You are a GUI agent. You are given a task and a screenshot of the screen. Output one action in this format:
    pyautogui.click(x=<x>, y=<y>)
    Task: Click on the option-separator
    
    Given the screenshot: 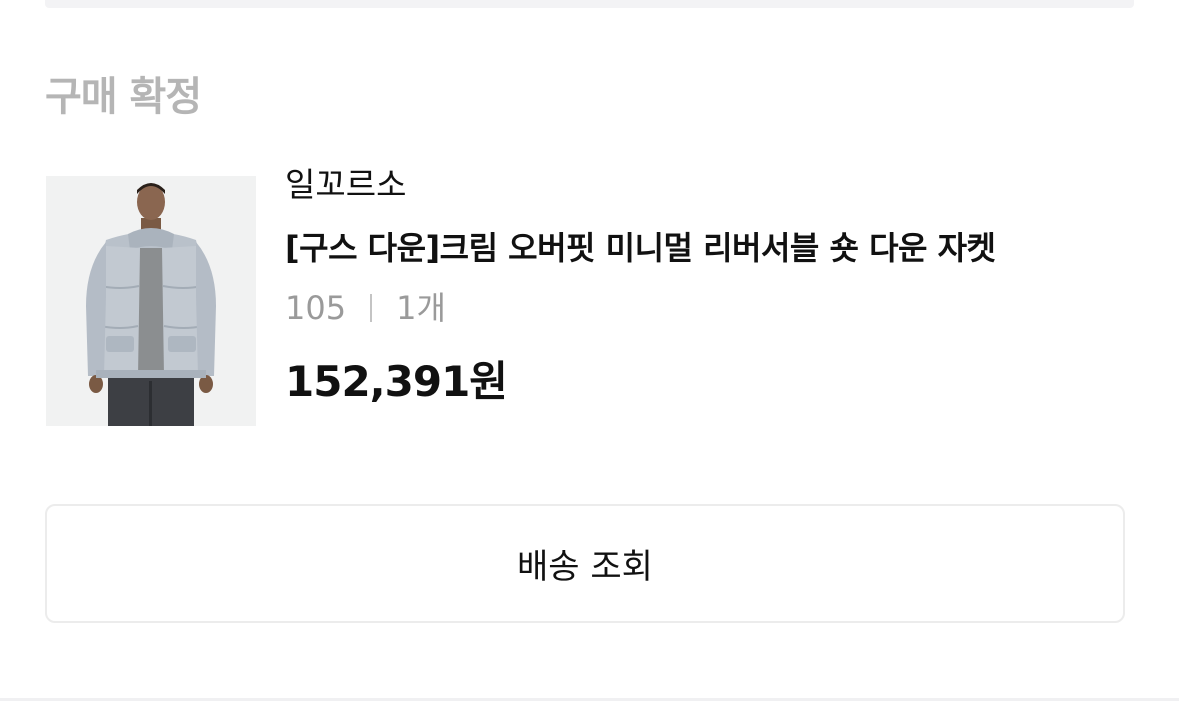 What is the action you would take?
    pyautogui.click(x=371, y=308)
    